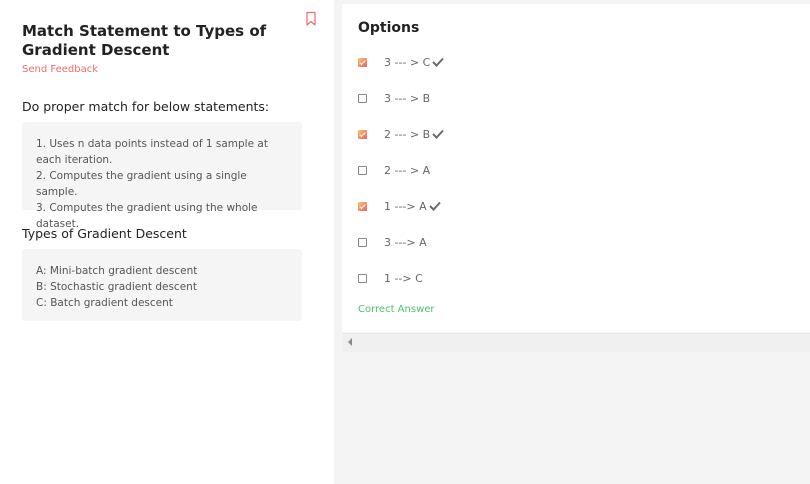  I want to click on option-item: 1 --> C, so click(390, 278).